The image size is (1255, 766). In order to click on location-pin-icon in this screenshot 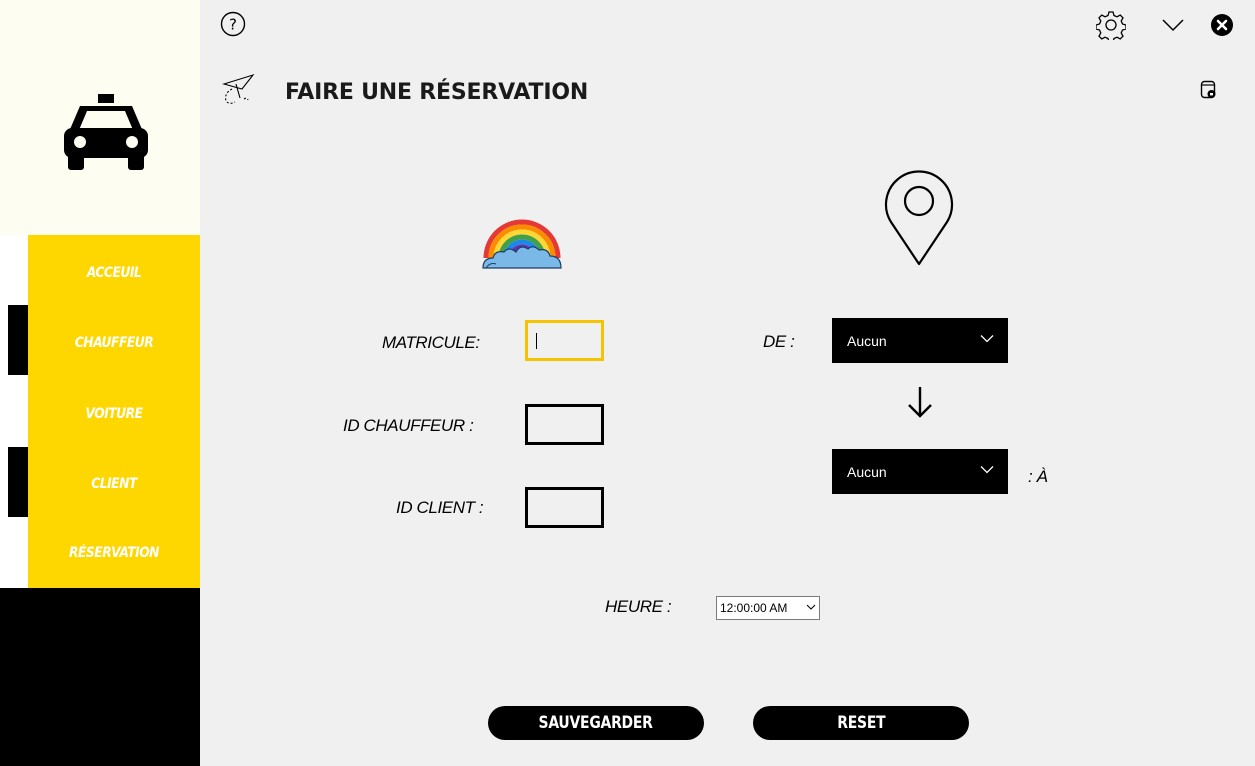, I will do `click(919, 218)`.